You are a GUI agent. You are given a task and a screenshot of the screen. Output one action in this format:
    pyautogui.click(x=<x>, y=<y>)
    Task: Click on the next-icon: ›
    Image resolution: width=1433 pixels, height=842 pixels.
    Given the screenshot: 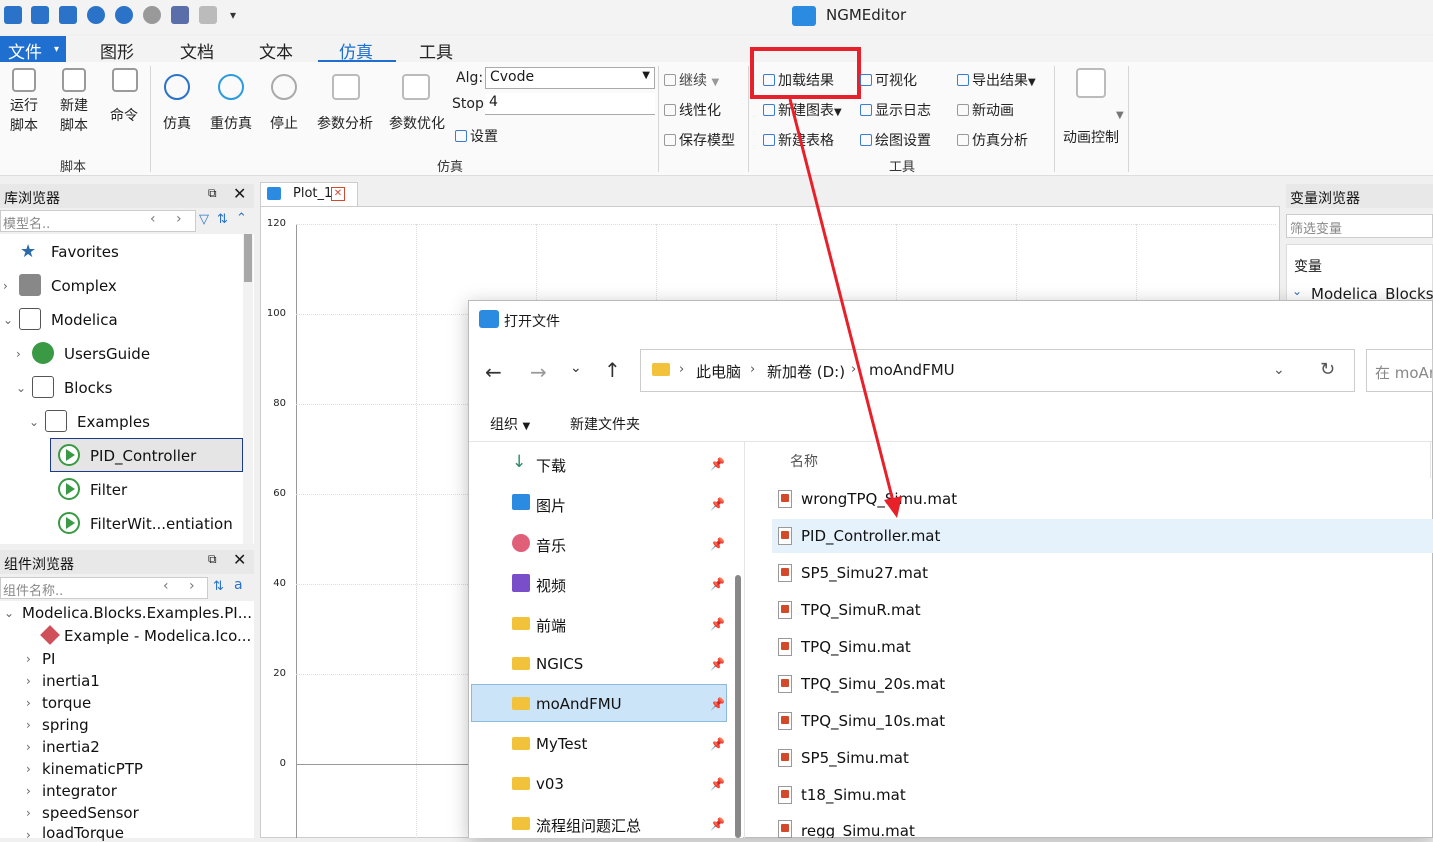 What is the action you would take?
    pyautogui.click(x=192, y=586)
    